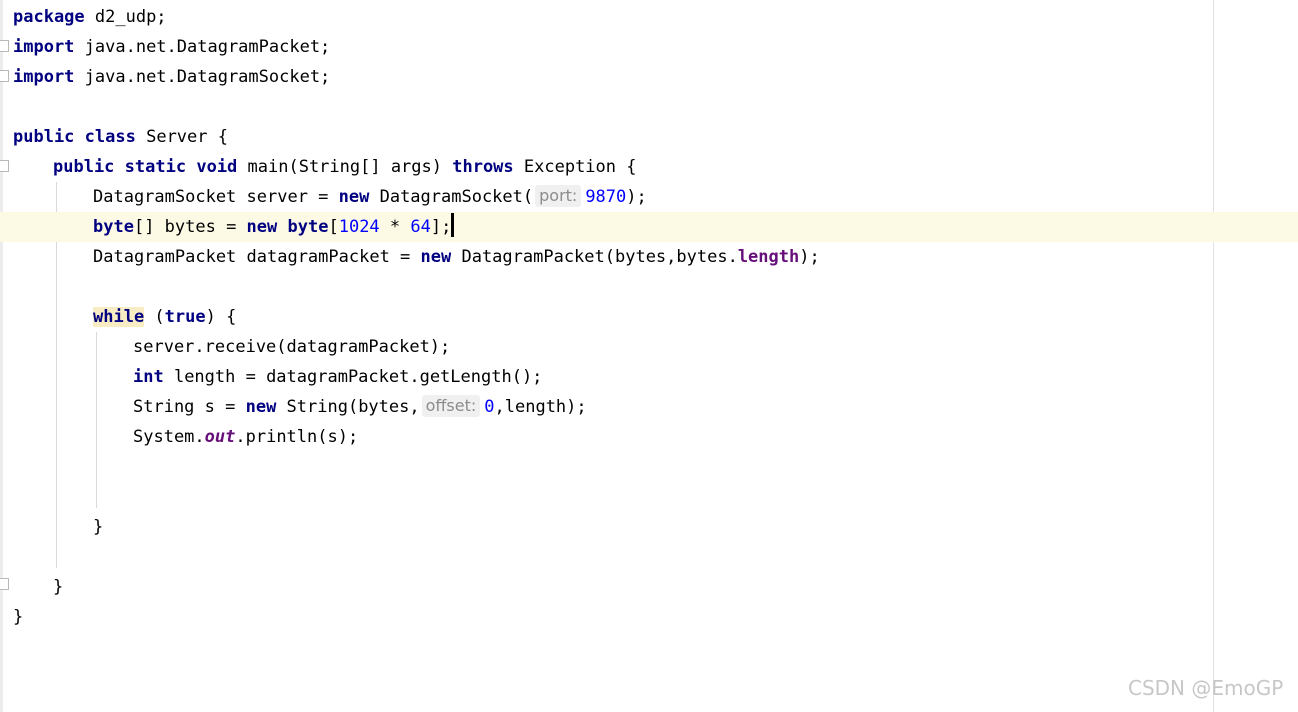  I want to click on code-text: .println(s);, so click(297, 437).